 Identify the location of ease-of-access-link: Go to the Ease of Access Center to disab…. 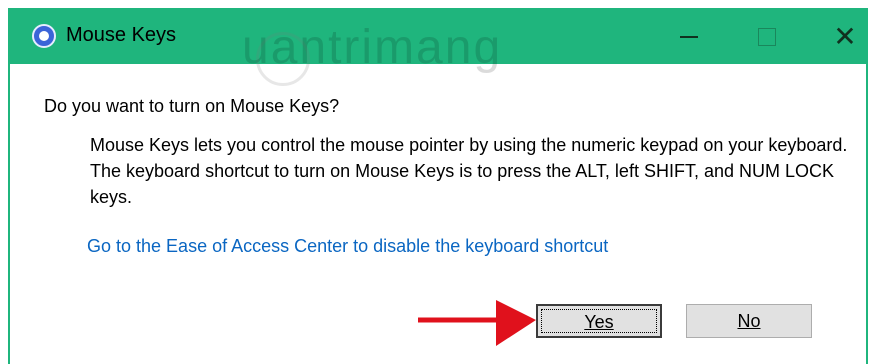
(347, 246).